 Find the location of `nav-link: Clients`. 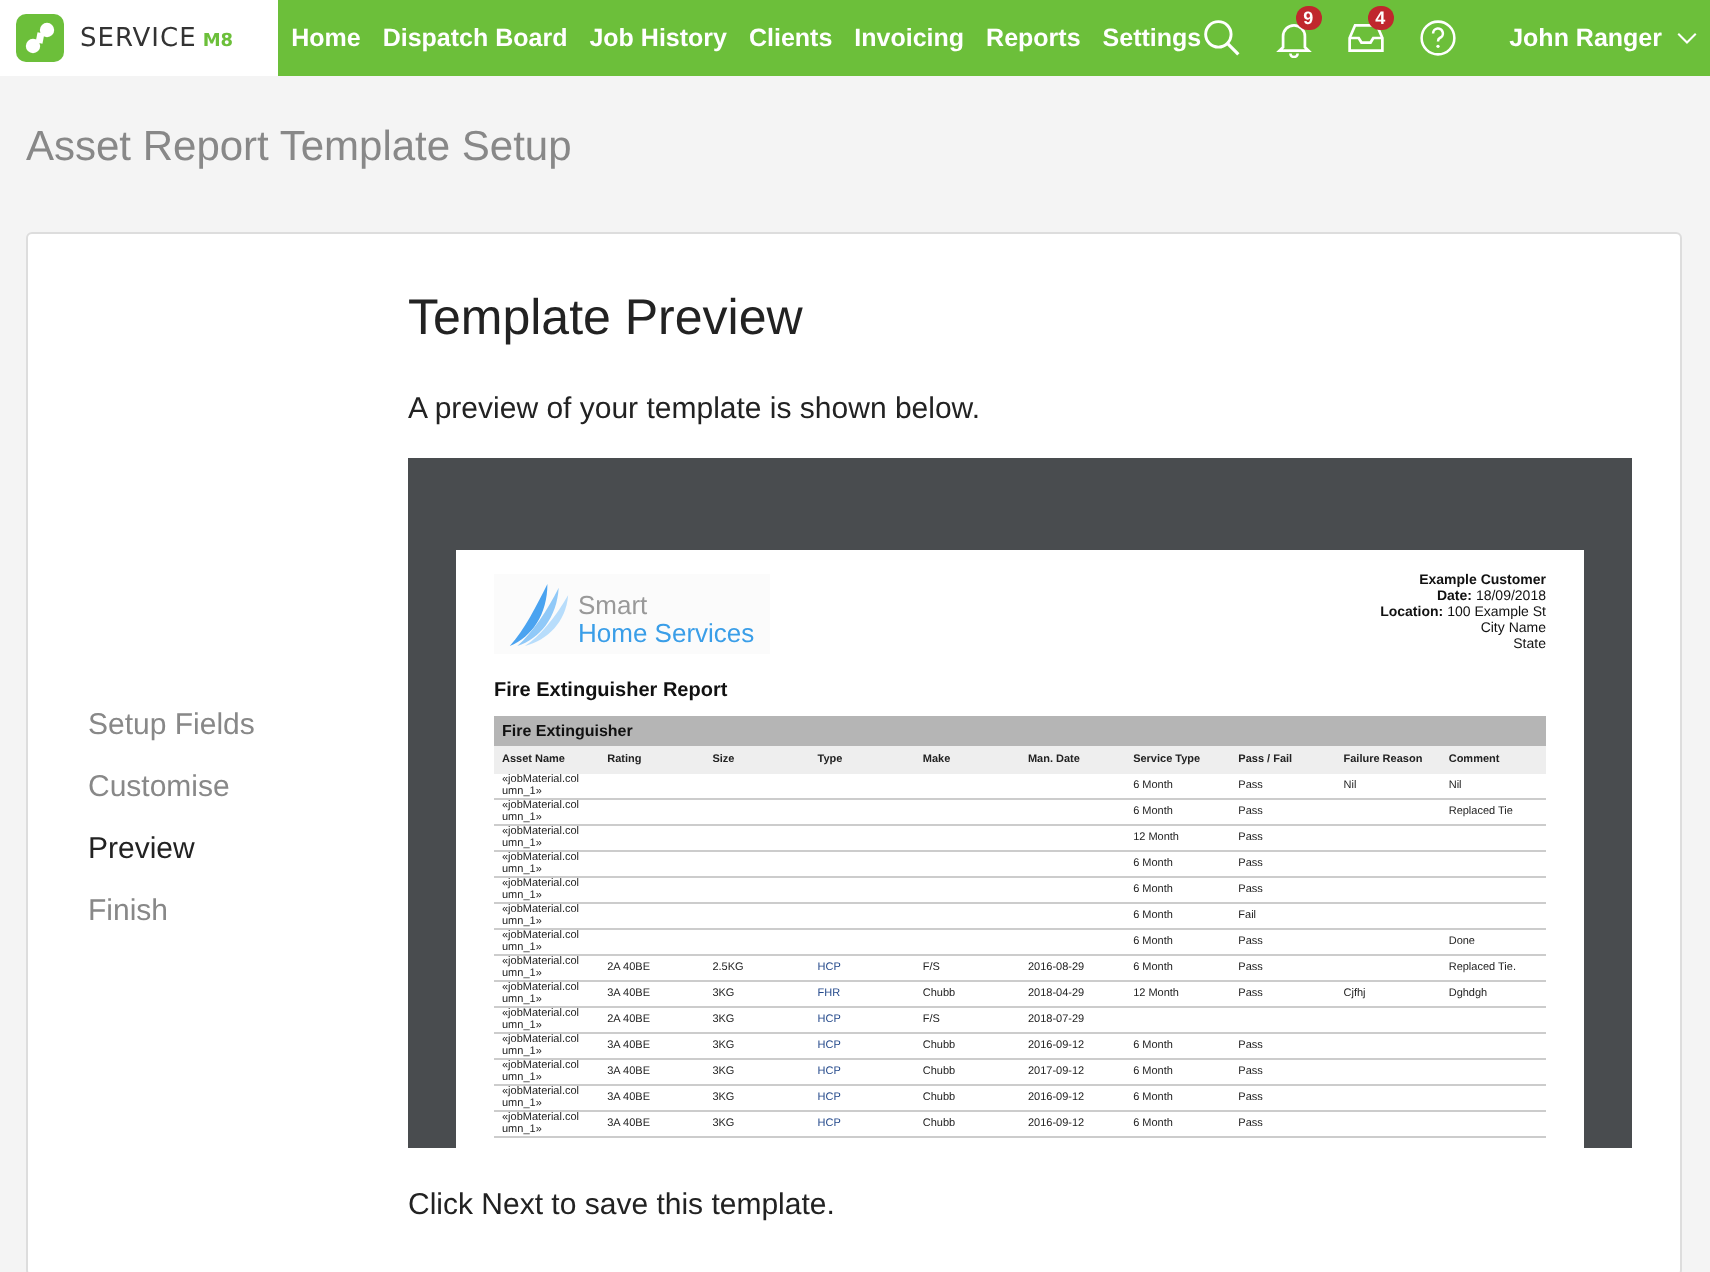

nav-link: Clients is located at coordinates (790, 38).